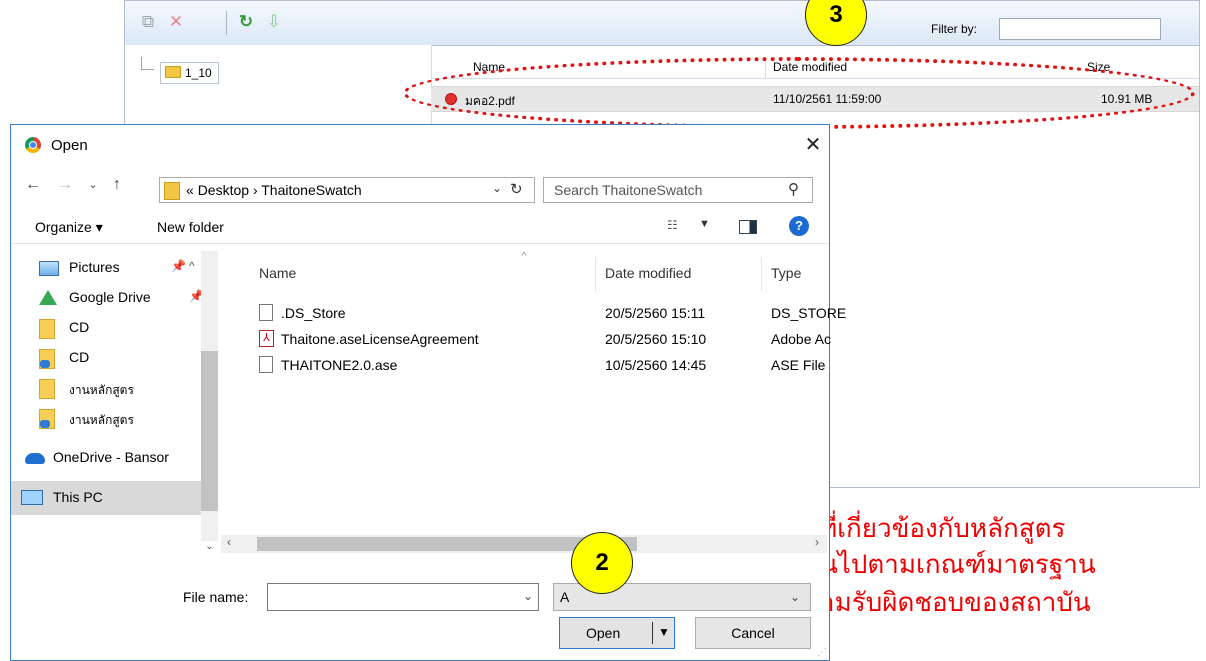 This screenshot has width=1206, height=661. I want to click on column-date-modified: Date modified, so click(648, 273).